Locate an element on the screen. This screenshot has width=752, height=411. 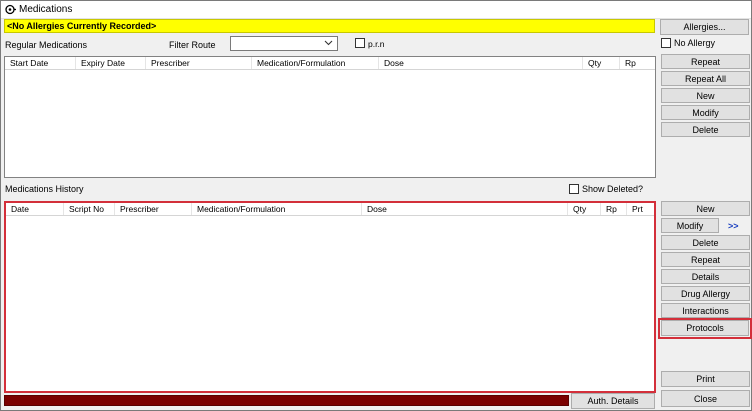
column-header-script-no: Script No is located at coordinates (89, 209).